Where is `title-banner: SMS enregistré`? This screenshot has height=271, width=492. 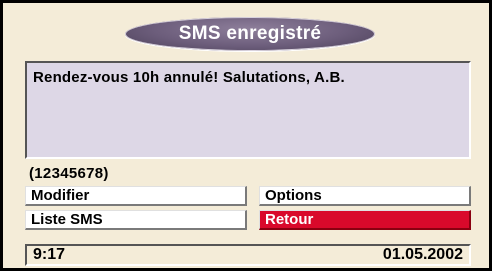
title-banner: SMS enregistré is located at coordinates (250, 34).